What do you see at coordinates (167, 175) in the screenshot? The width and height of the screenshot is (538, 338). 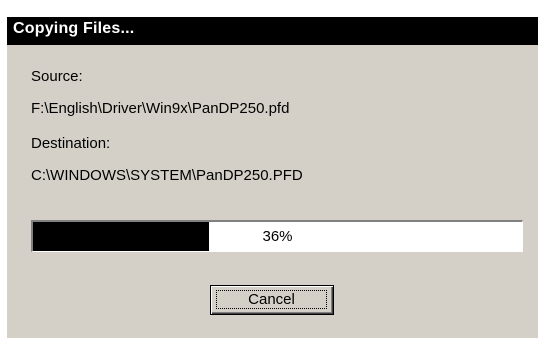 I see `destination-path: C:\WINDOWS\SYSTEM\PanDP250.PFD` at bounding box center [167, 175].